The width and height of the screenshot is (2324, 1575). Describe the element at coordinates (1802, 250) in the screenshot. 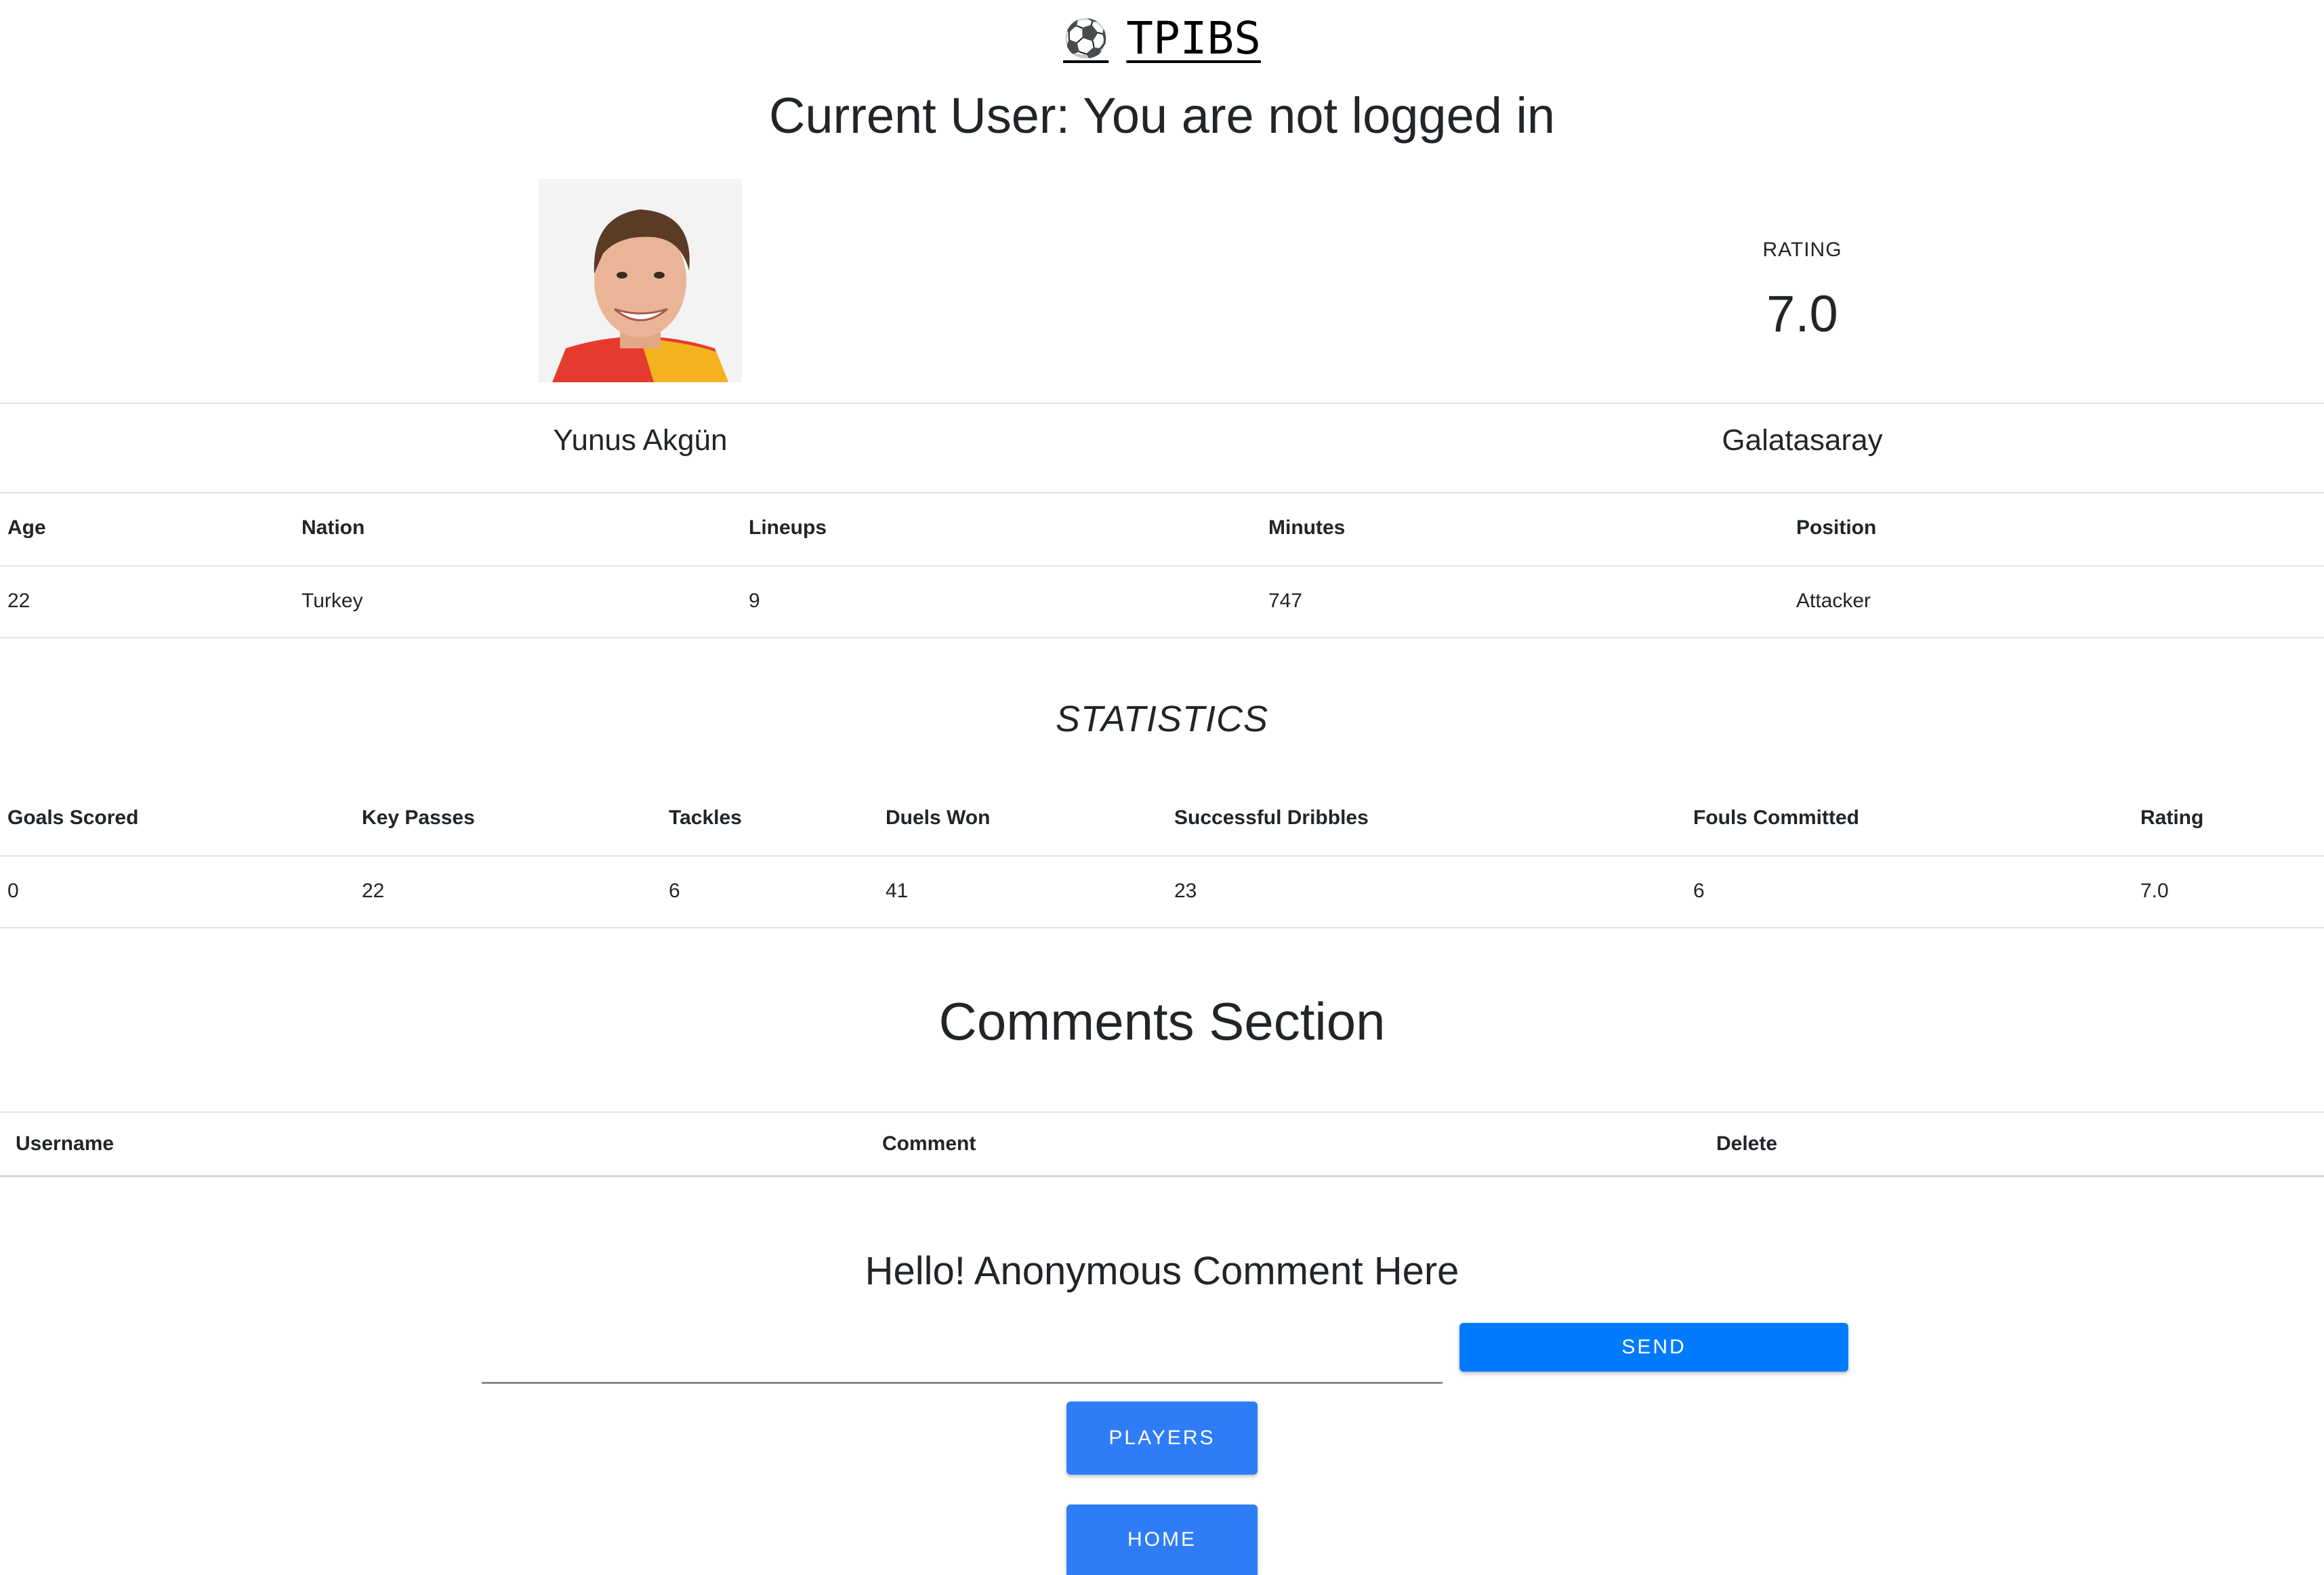

I see `rating-label: RATING` at that location.